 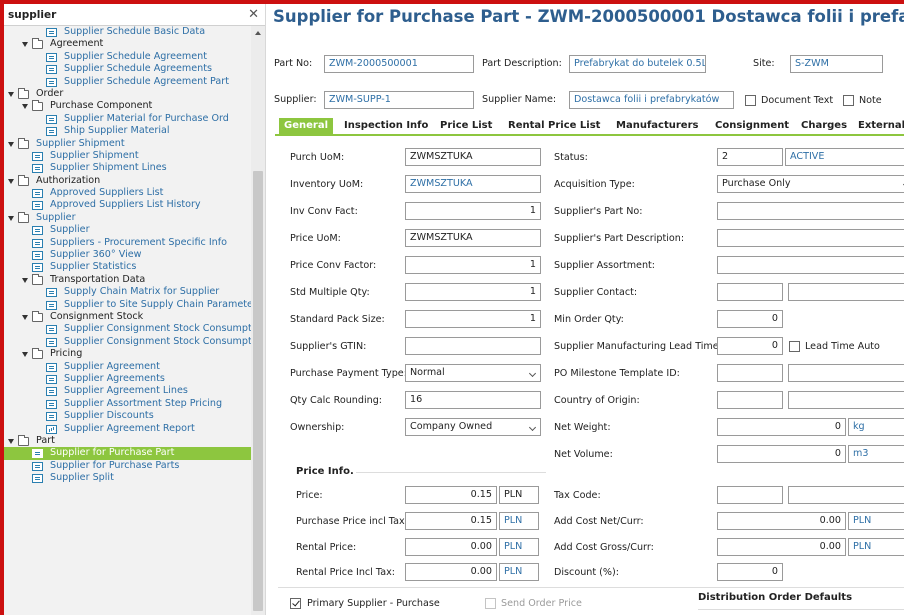 I want to click on nav-item: Supply Chain Matrix for Supplier, so click(x=128, y=292).